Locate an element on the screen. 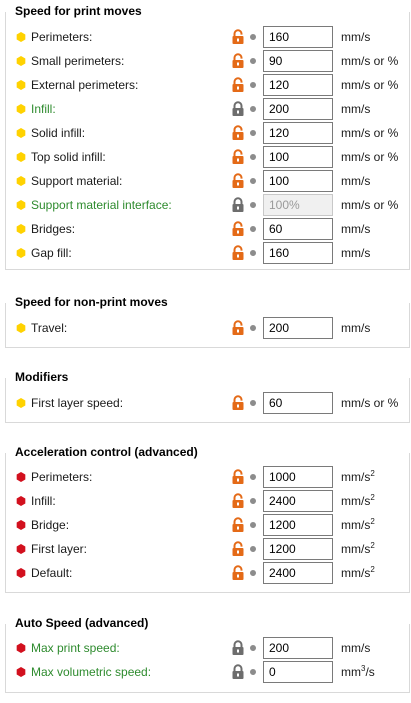  setting-label: Solid infill: is located at coordinates (58, 133).